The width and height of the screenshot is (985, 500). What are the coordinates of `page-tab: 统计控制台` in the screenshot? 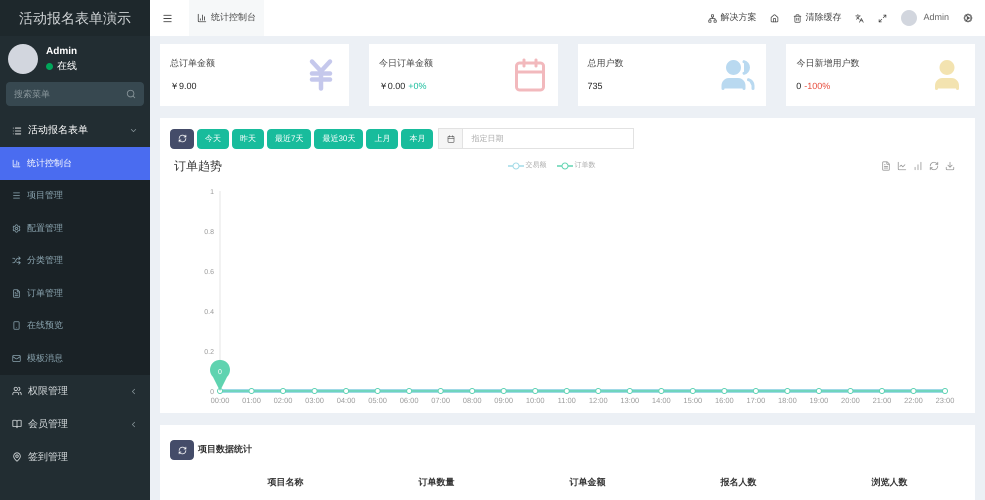 It's located at (226, 18).